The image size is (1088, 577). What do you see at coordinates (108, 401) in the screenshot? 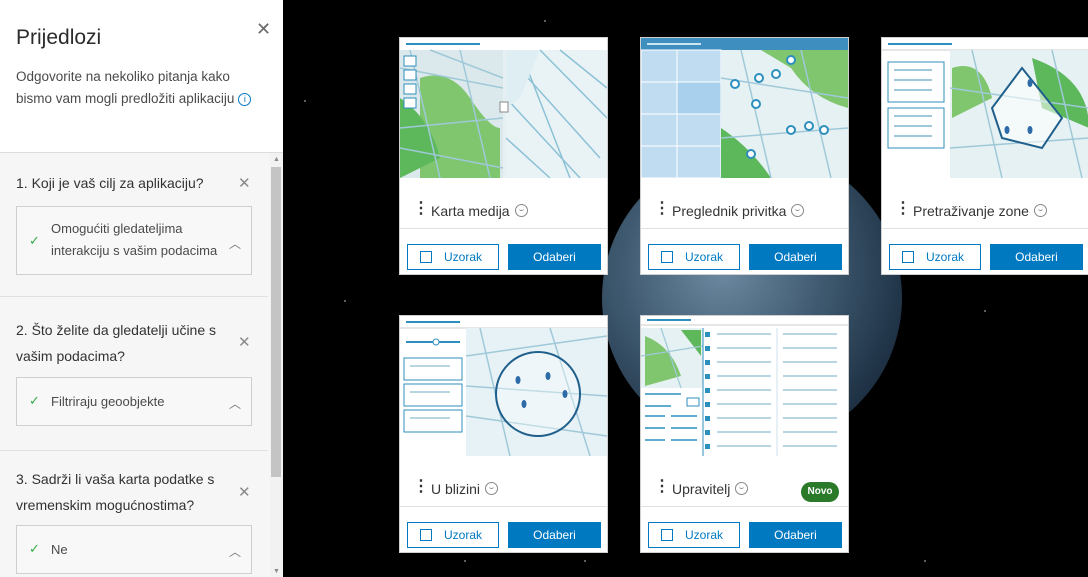
I see `answer-text: Filtriraju geoobjekte` at bounding box center [108, 401].